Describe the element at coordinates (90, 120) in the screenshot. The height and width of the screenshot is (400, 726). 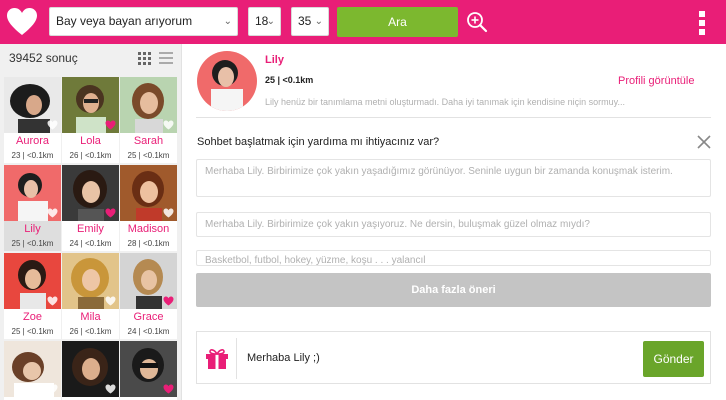
I see `profile-tile: Lola 26 | <0.1km` at that location.